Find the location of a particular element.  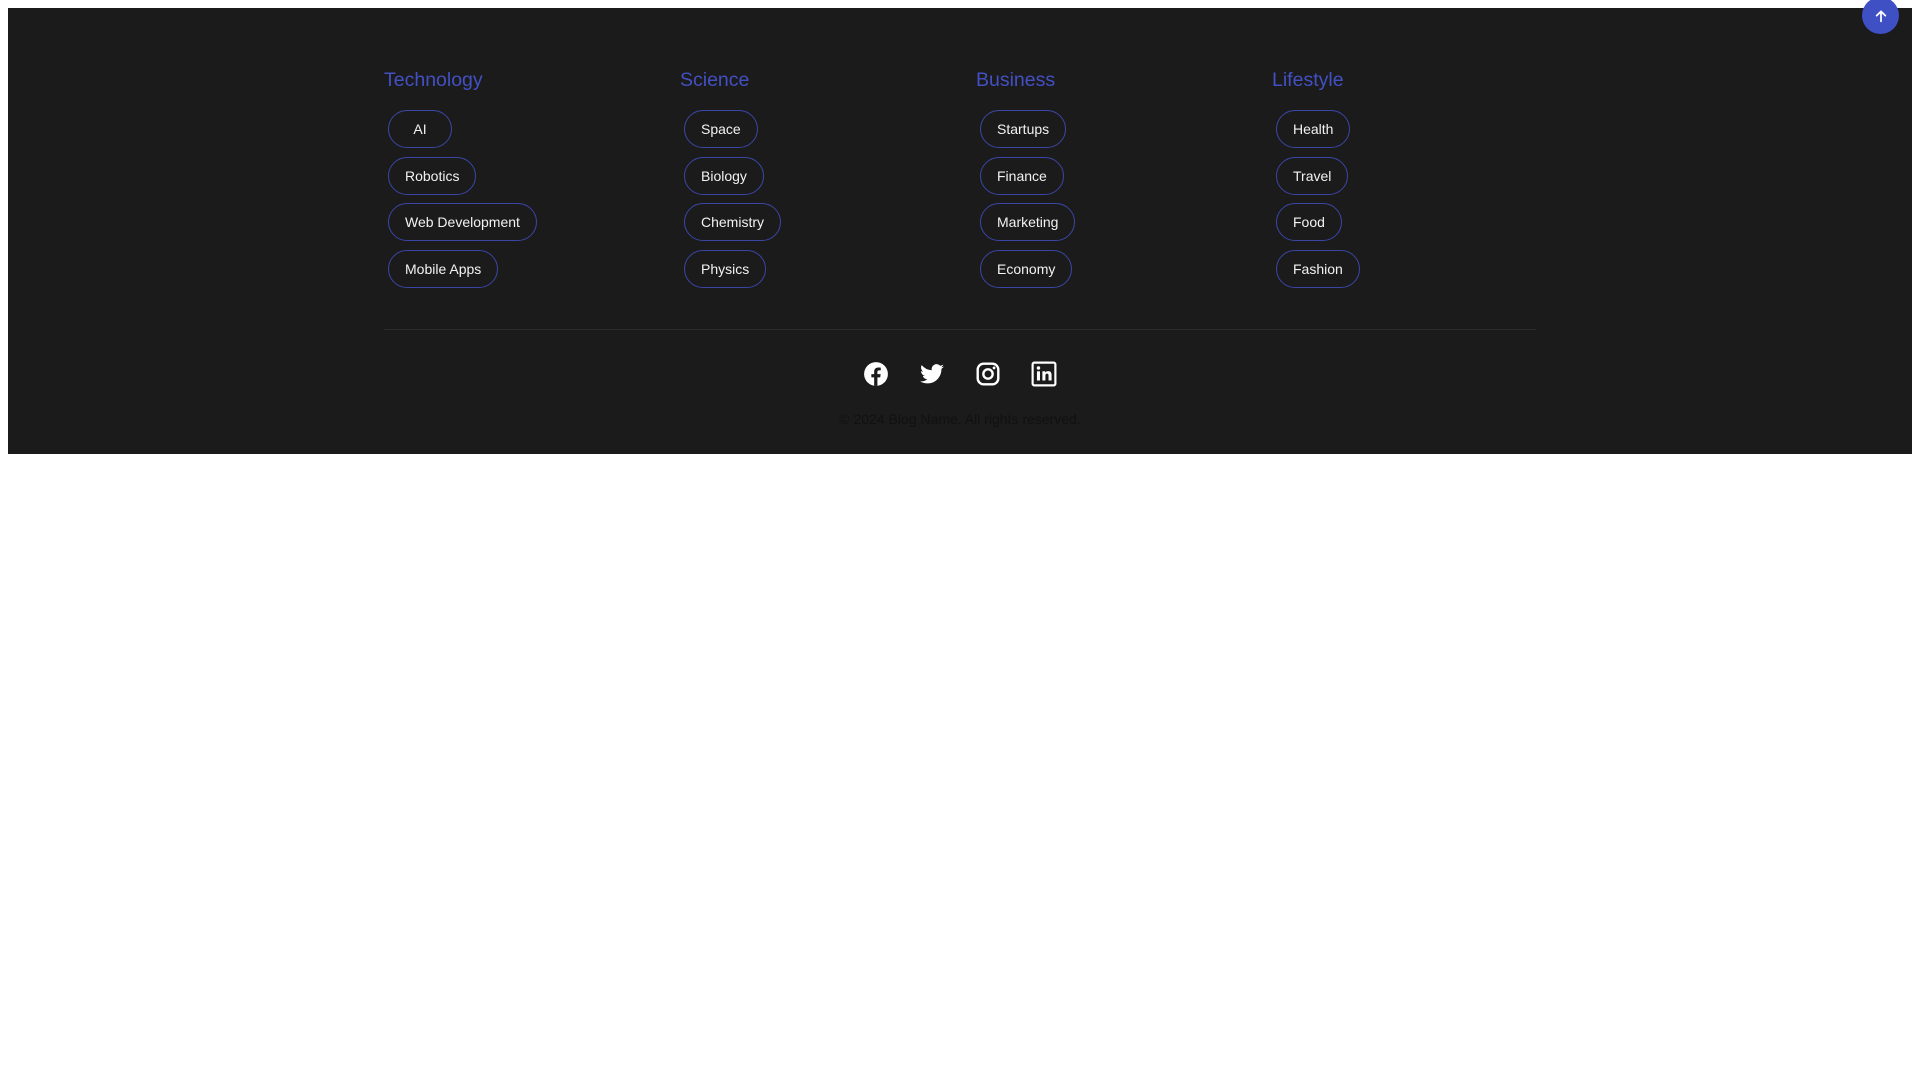

instagram-icon is located at coordinates (988, 374).